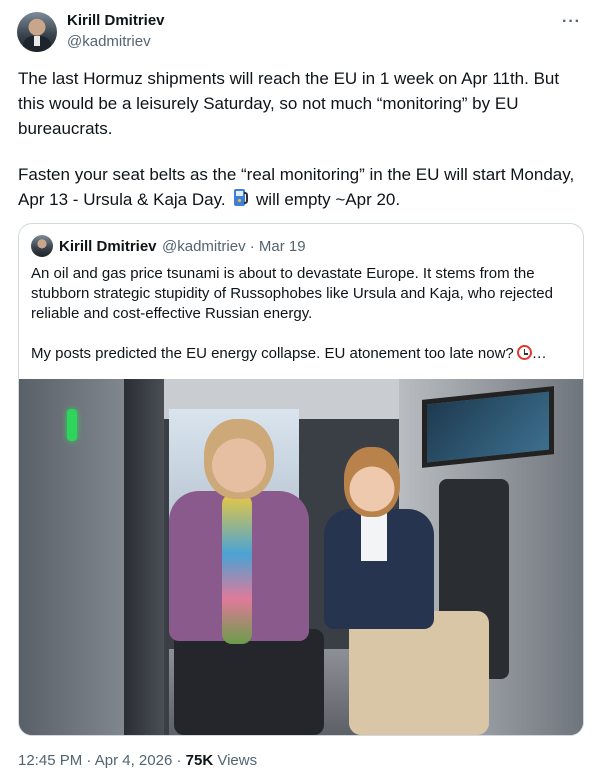 This screenshot has width=601, height=780. Describe the element at coordinates (37, 41) in the screenshot. I see `avatar-shirt` at that location.